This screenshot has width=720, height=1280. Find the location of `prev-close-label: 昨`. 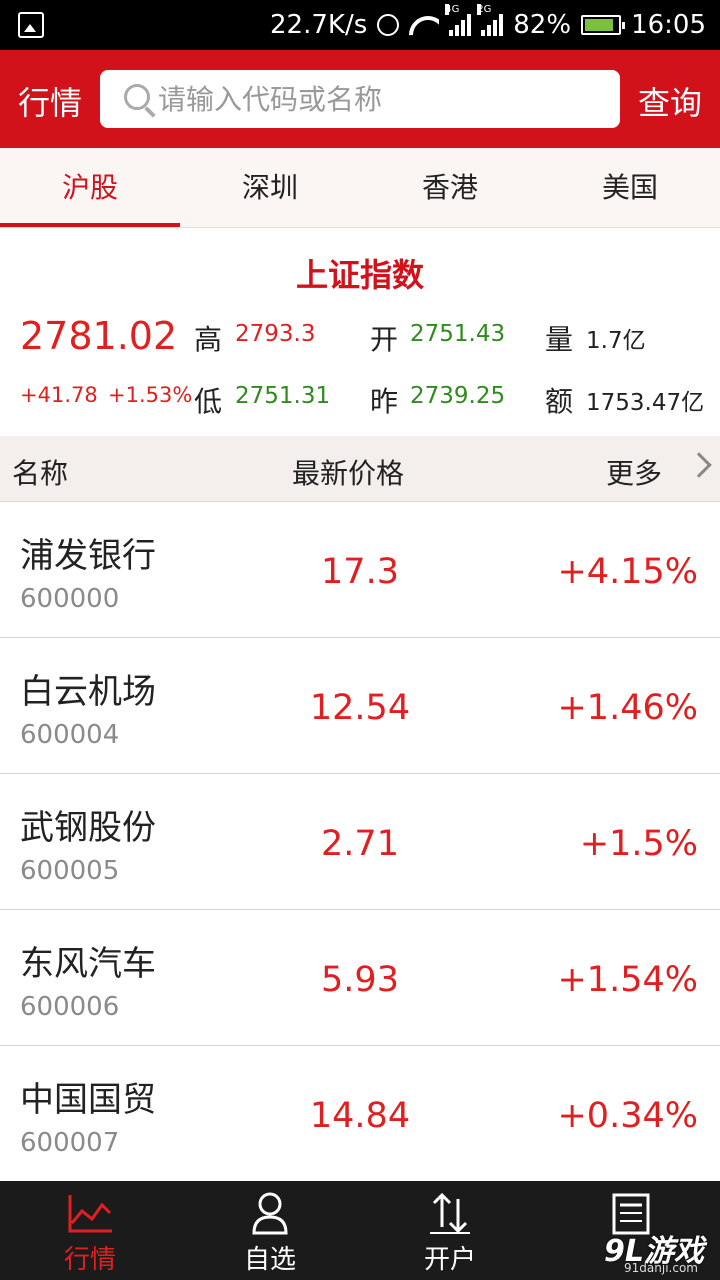

prev-close-label: 昨 is located at coordinates (384, 401).